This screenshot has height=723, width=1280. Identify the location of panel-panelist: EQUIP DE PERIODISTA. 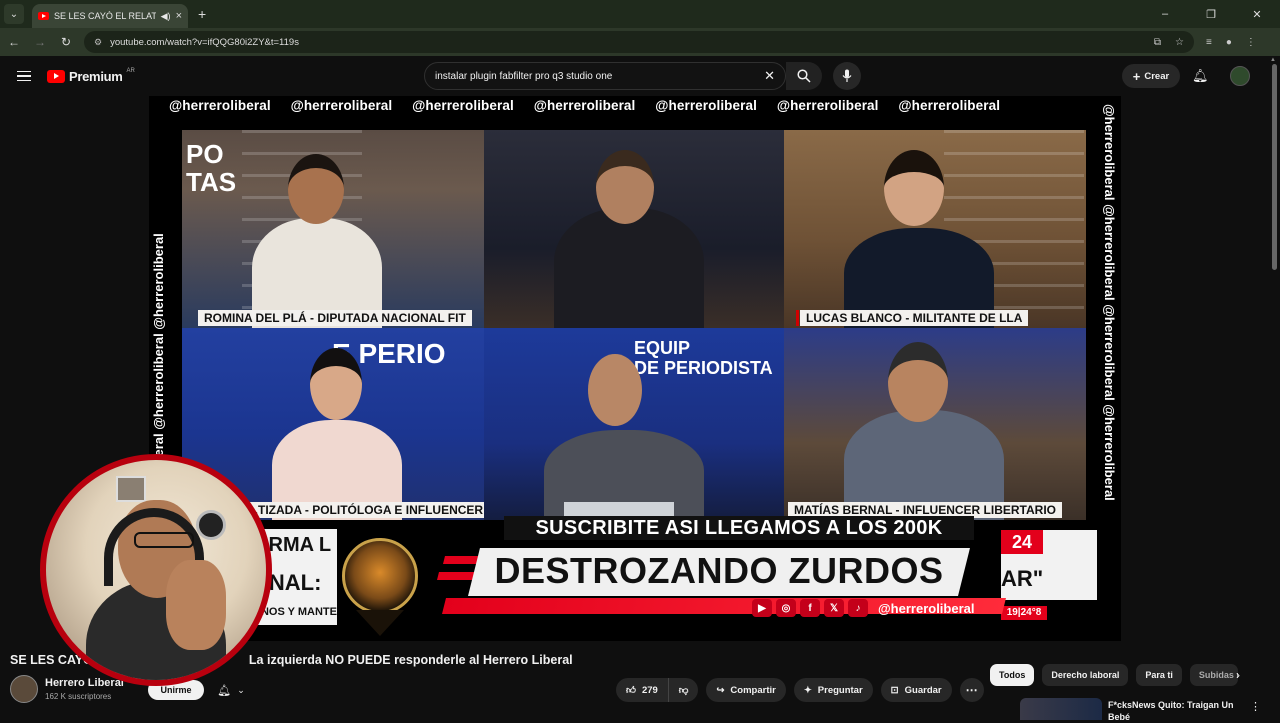
(634, 424).